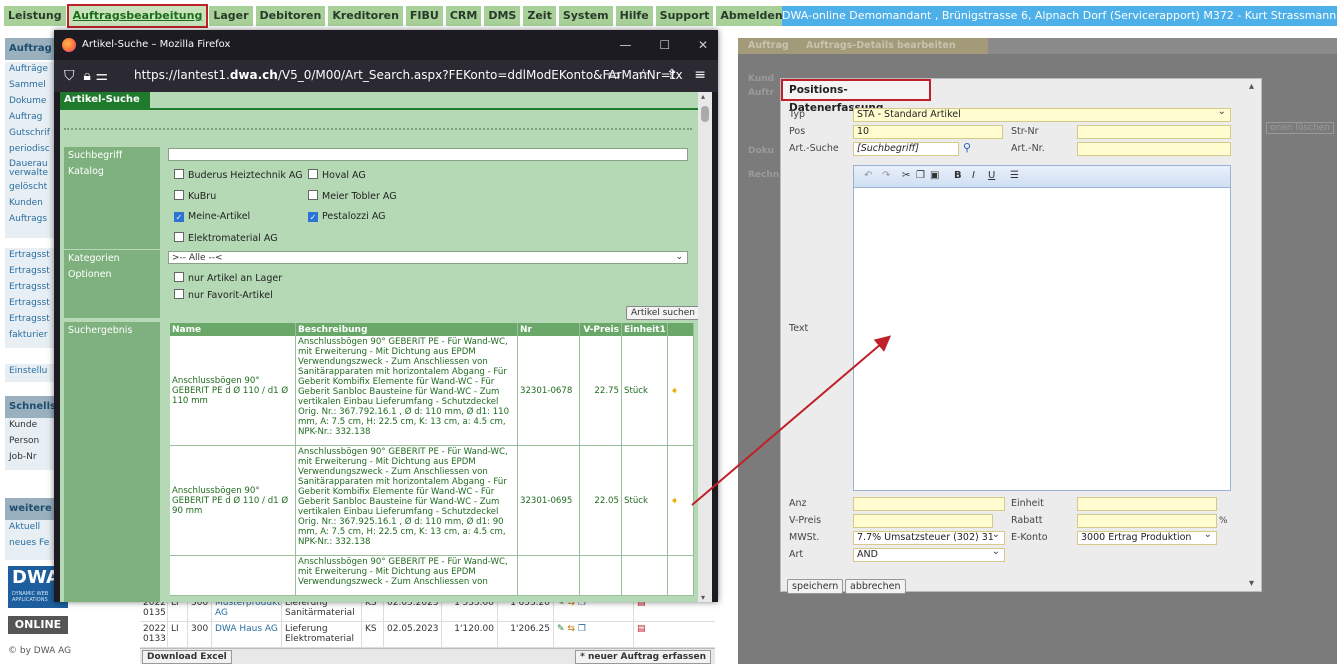 Image resolution: width=1337 pixels, height=664 pixels. Describe the element at coordinates (347, 216) in the screenshot. I see `catalog-checkbox-pestalozzi: ✓ Pestalozzi AG` at that location.